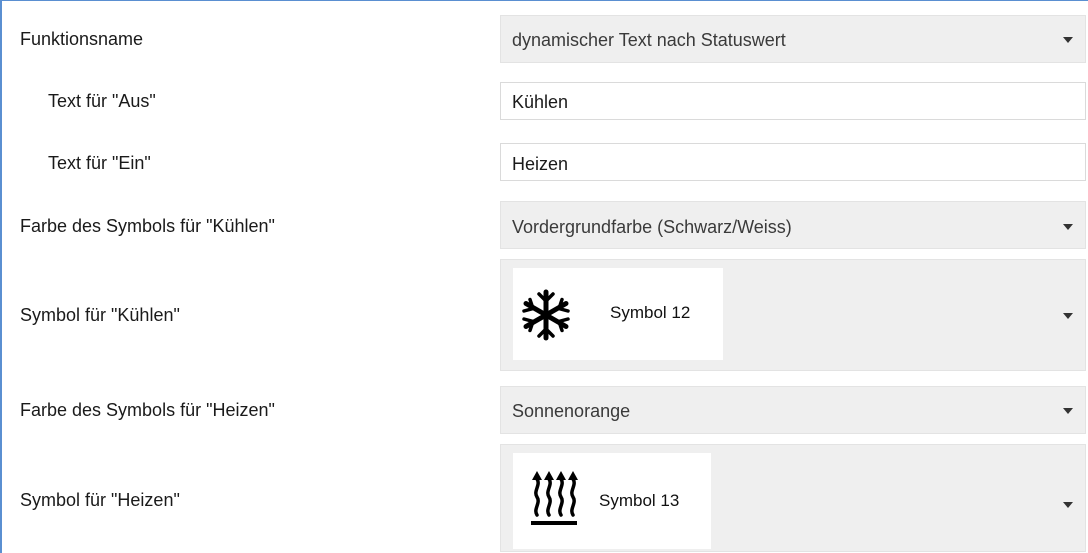 This screenshot has height=553, width=1088. I want to click on symbol-heizen-value: Symbol 13, so click(639, 500).